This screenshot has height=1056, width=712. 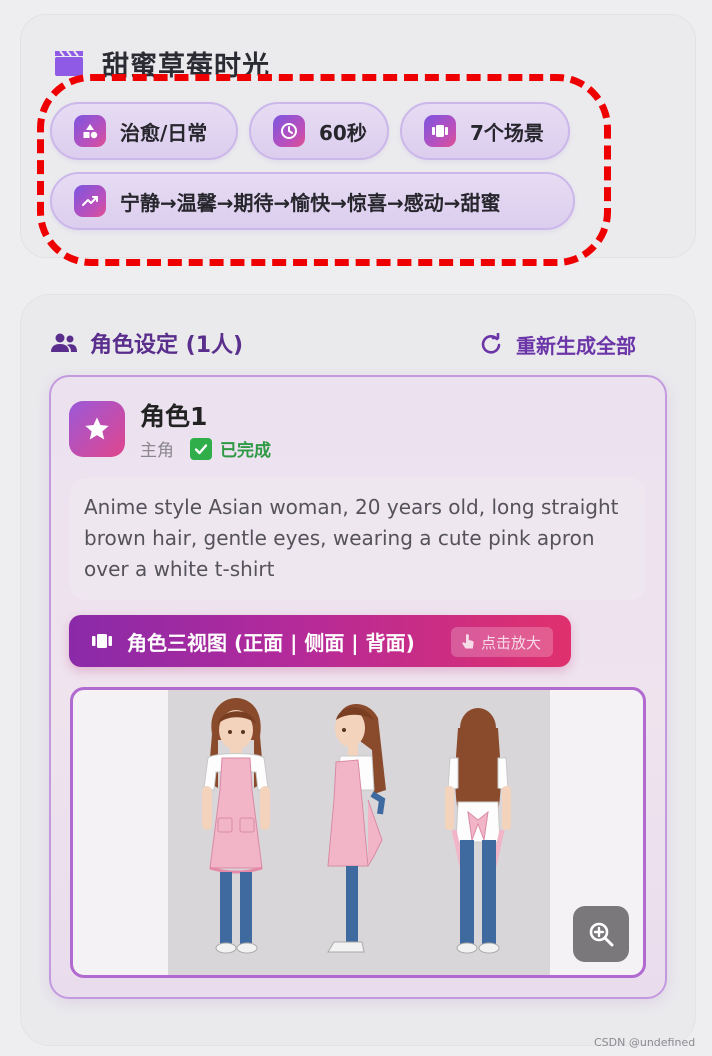 What do you see at coordinates (289, 131) in the screenshot?
I see `clock-icon` at bounding box center [289, 131].